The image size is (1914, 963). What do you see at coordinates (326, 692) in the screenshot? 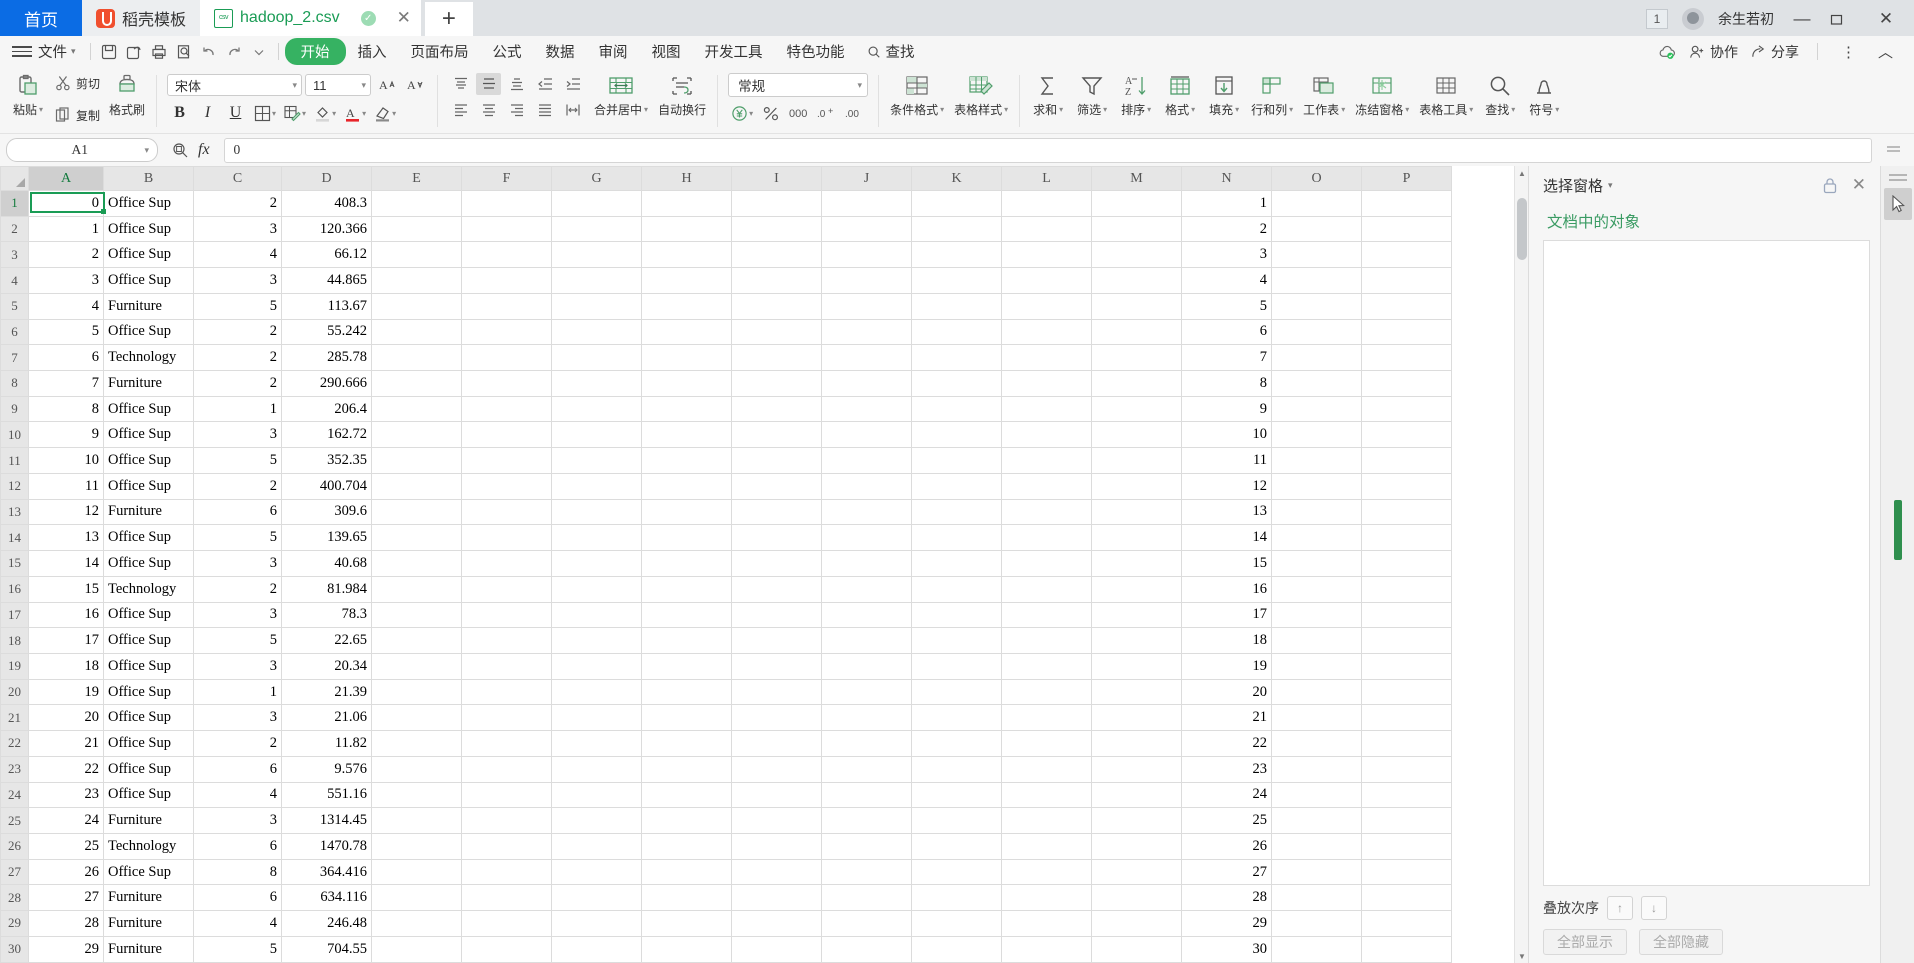
I see `cell-D20: 21.39` at bounding box center [326, 692].